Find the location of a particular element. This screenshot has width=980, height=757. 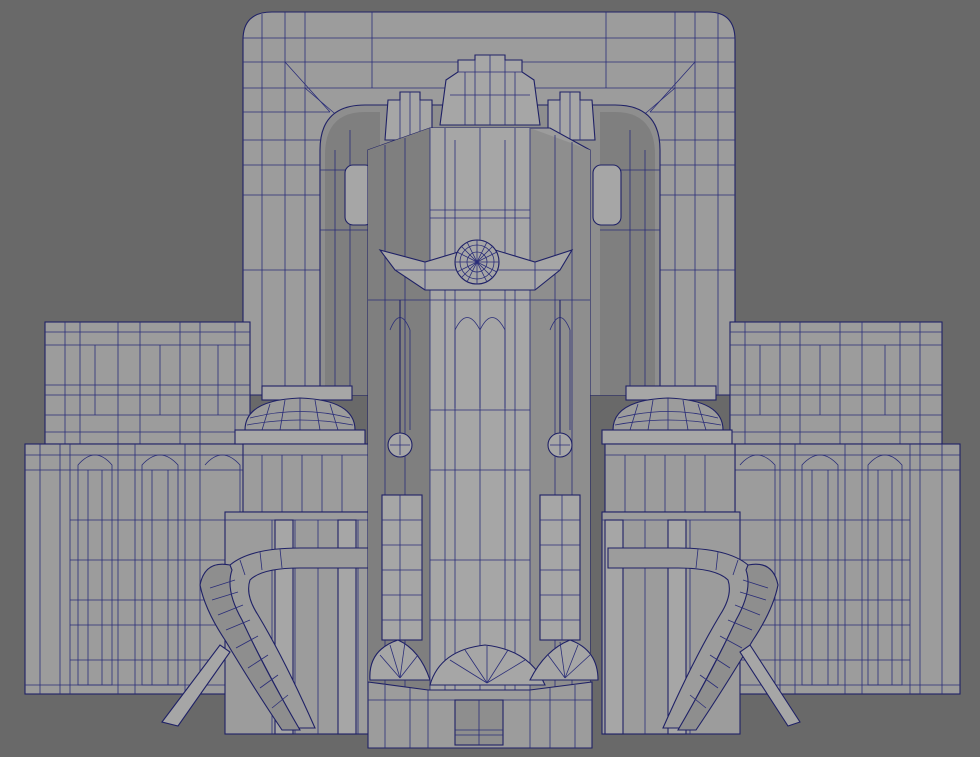

right-wing is located at coordinates (845, 508).